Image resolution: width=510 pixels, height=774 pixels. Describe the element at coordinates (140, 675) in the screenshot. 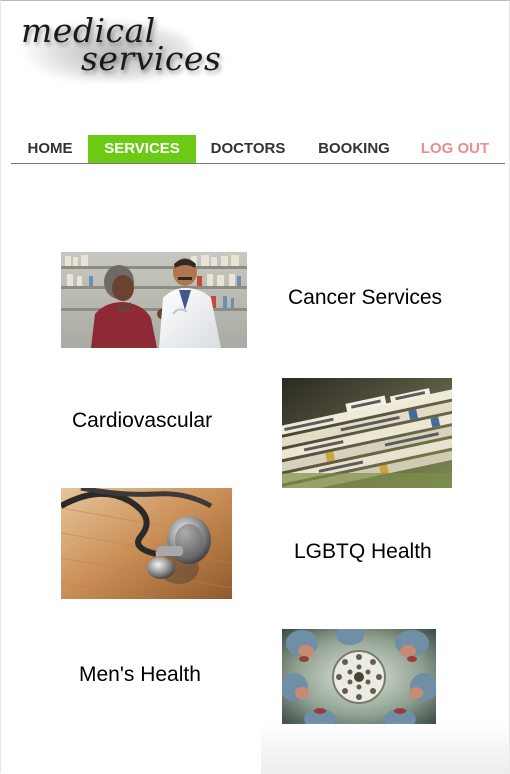

I see `service-label-mens-health: Men's Health` at that location.